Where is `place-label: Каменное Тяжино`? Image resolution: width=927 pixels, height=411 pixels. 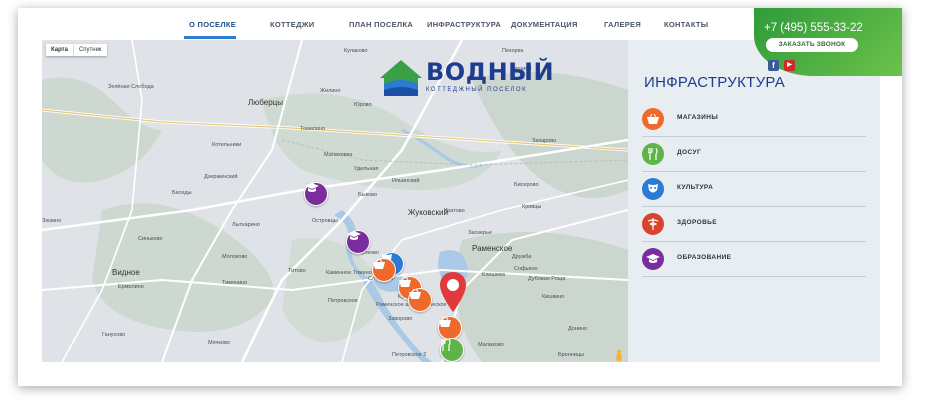 place-label: Каменное Тяжино is located at coordinates (349, 273).